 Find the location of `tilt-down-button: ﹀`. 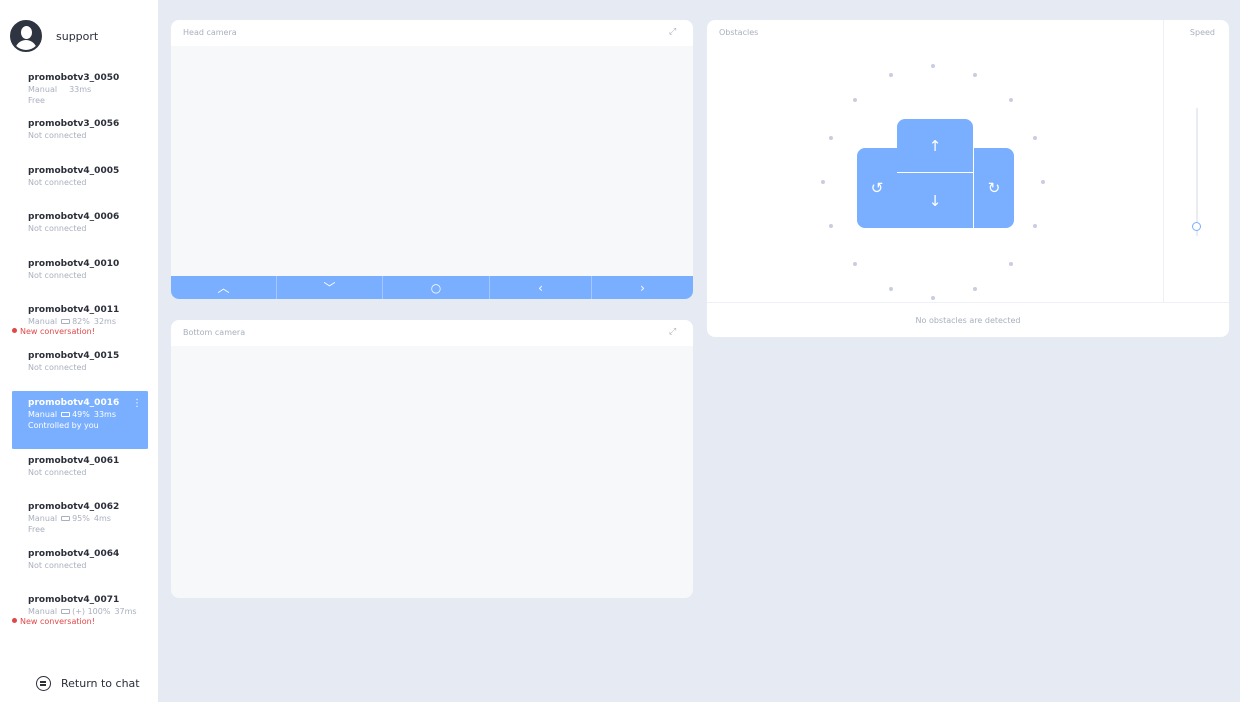

tilt-down-button: ﹀ is located at coordinates (330, 287).